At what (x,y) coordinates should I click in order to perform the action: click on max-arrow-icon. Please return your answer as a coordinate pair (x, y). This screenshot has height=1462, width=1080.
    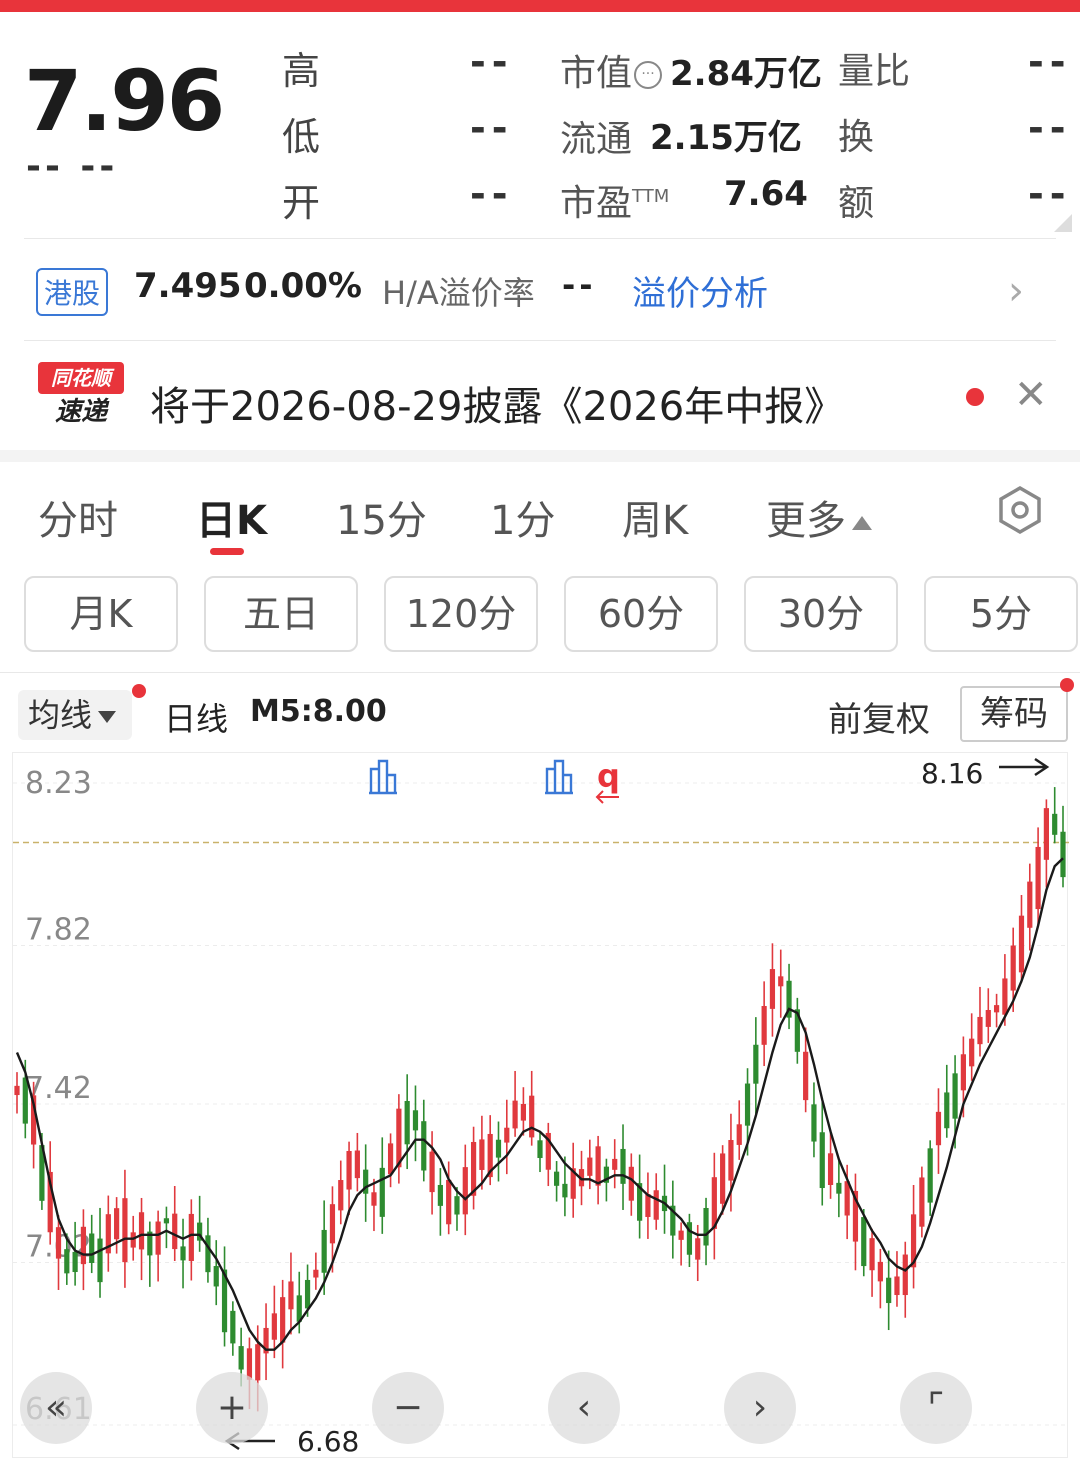
    Looking at the image, I should click on (1024, 767).